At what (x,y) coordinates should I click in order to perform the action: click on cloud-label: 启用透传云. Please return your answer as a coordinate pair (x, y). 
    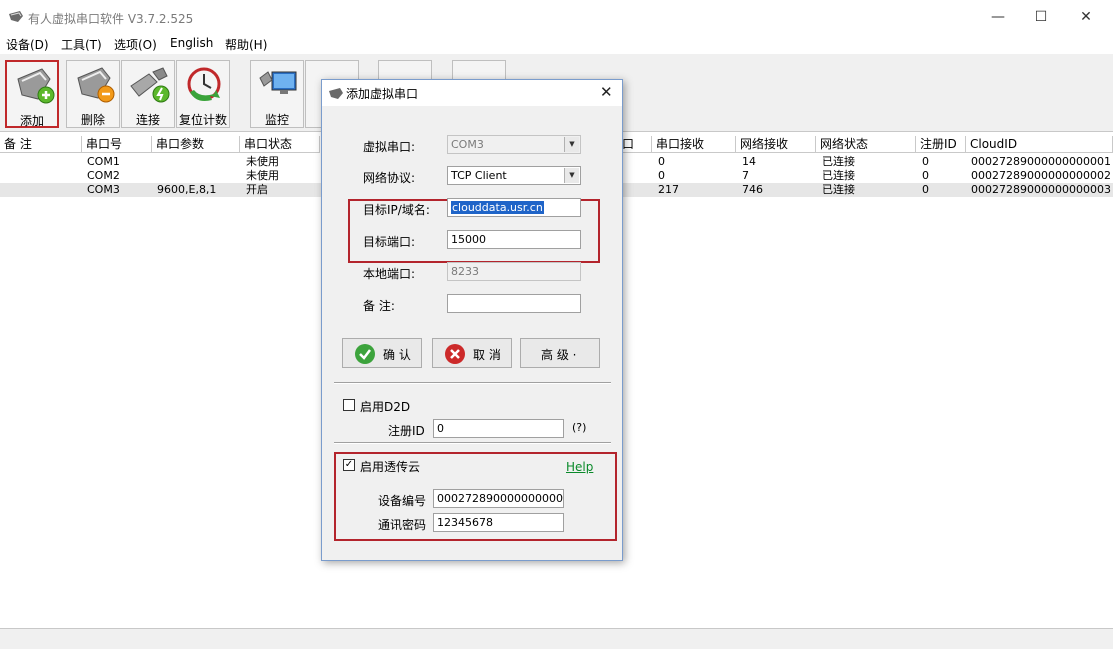
    Looking at the image, I should click on (390, 467).